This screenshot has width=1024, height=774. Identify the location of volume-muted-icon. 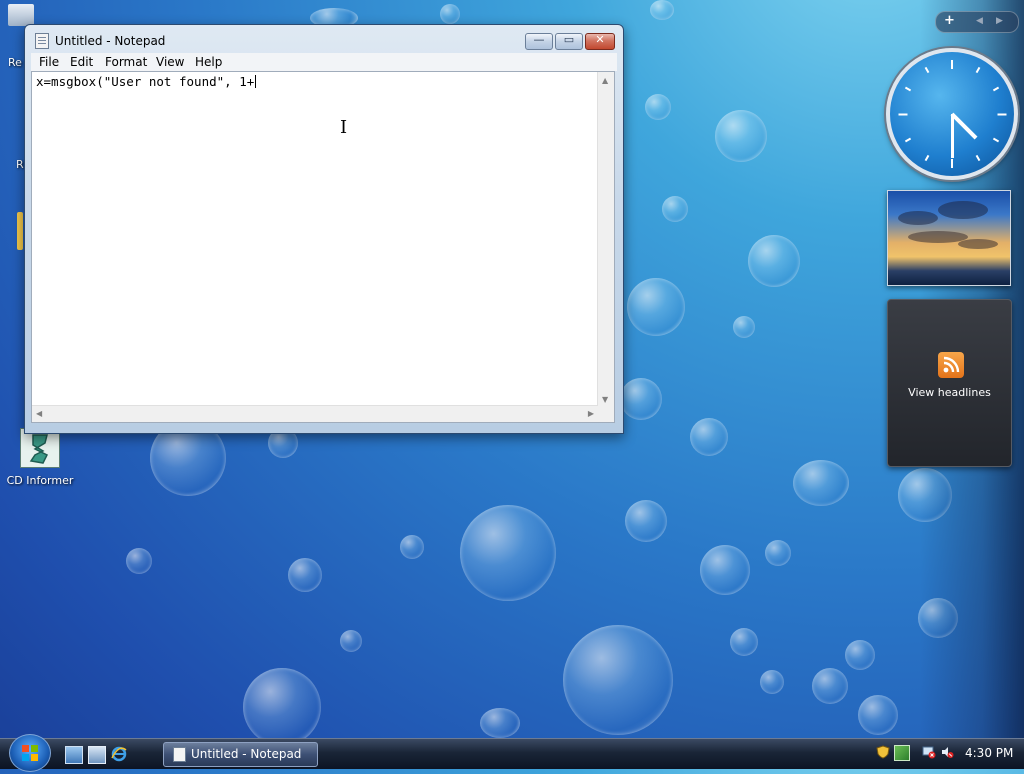
(947, 752).